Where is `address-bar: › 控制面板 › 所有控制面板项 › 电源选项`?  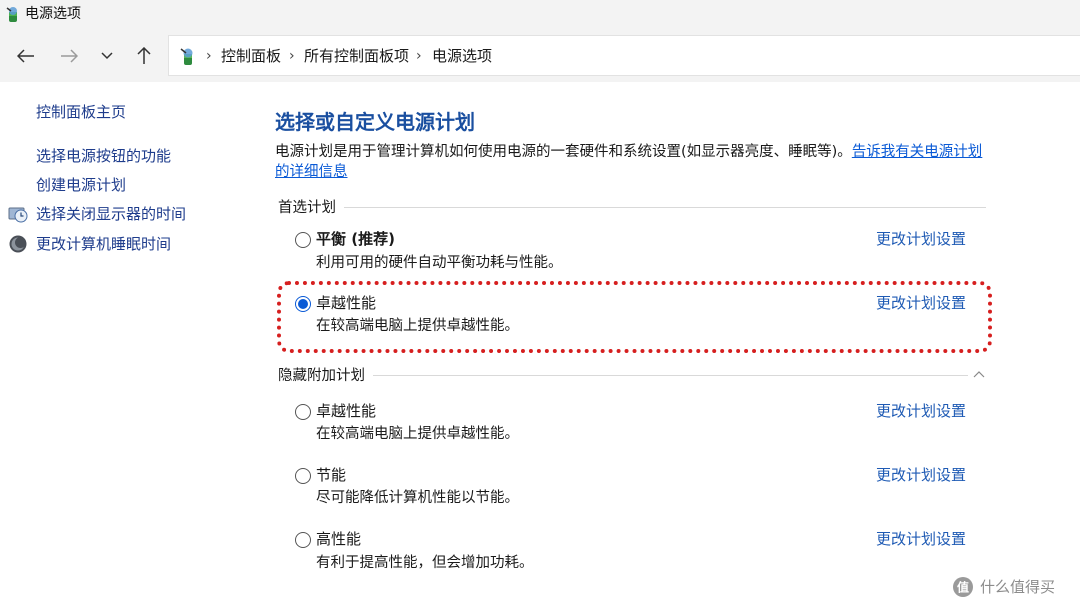 address-bar: › 控制面板 › 所有控制面板项 › 电源选项 is located at coordinates (624, 55).